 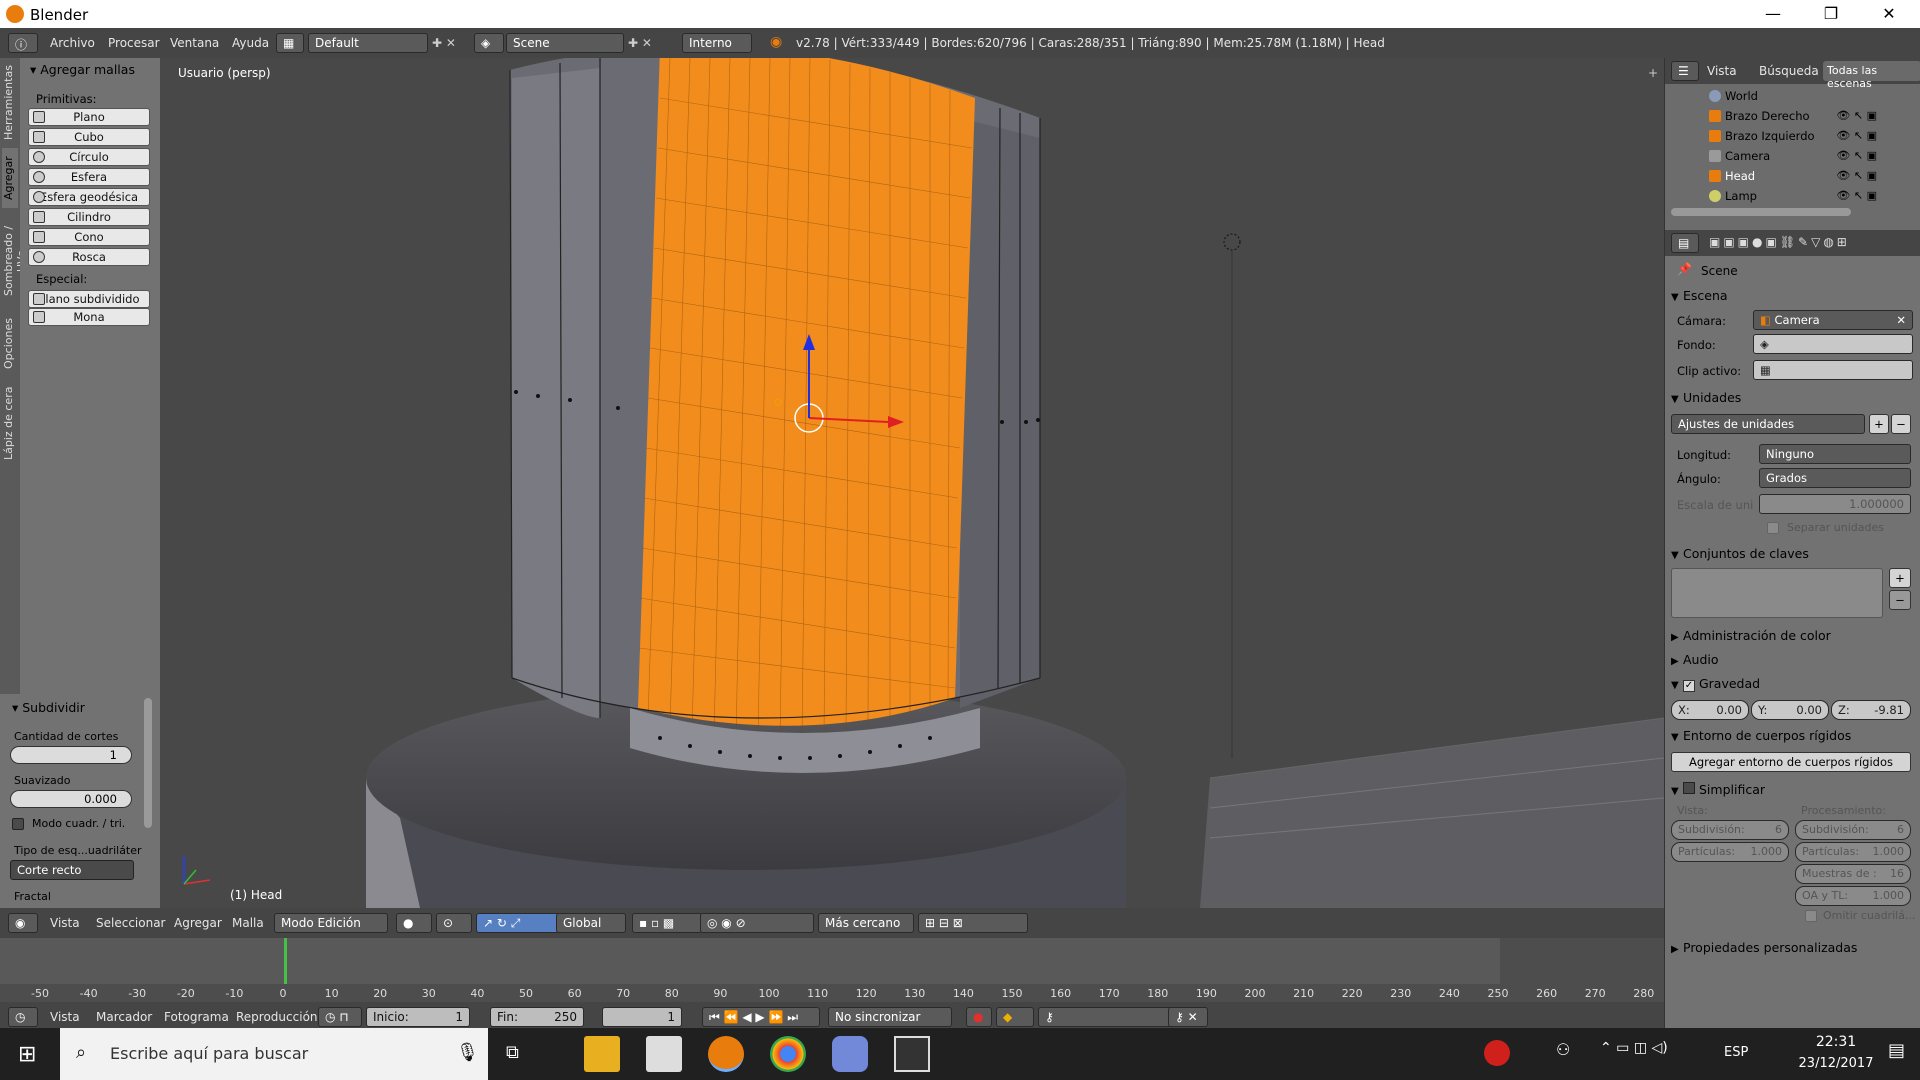 I want to click on add-layout-icon: ✚ ✕, so click(x=444, y=43).